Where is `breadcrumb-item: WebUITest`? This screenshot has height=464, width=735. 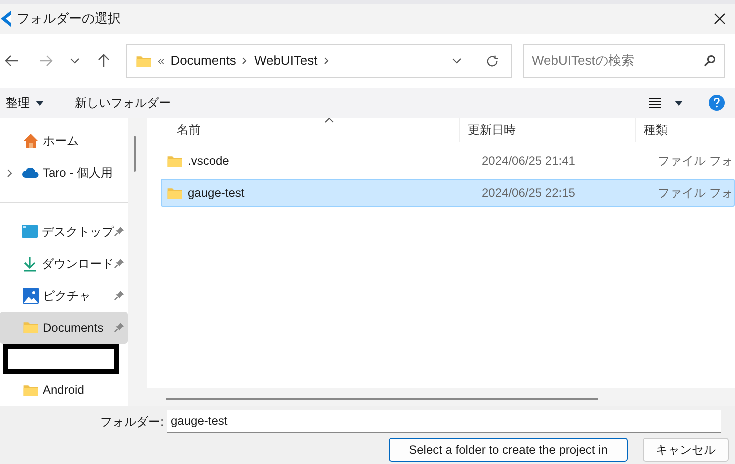 breadcrumb-item: WebUITest is located at coordinates (286, 61).